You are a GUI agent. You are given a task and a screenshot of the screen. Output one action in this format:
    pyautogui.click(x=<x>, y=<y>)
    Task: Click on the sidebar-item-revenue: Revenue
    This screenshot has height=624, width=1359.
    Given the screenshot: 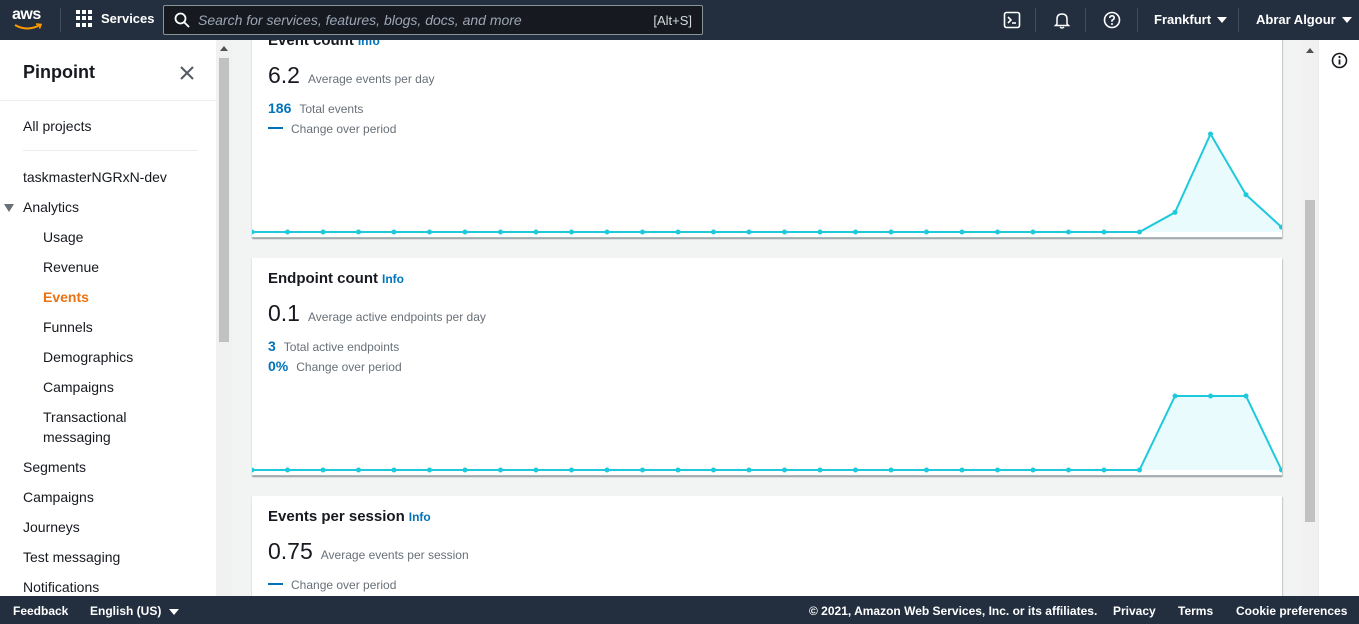 What is the action you would take?
    pyautogui.click(x=71, y=267)
    